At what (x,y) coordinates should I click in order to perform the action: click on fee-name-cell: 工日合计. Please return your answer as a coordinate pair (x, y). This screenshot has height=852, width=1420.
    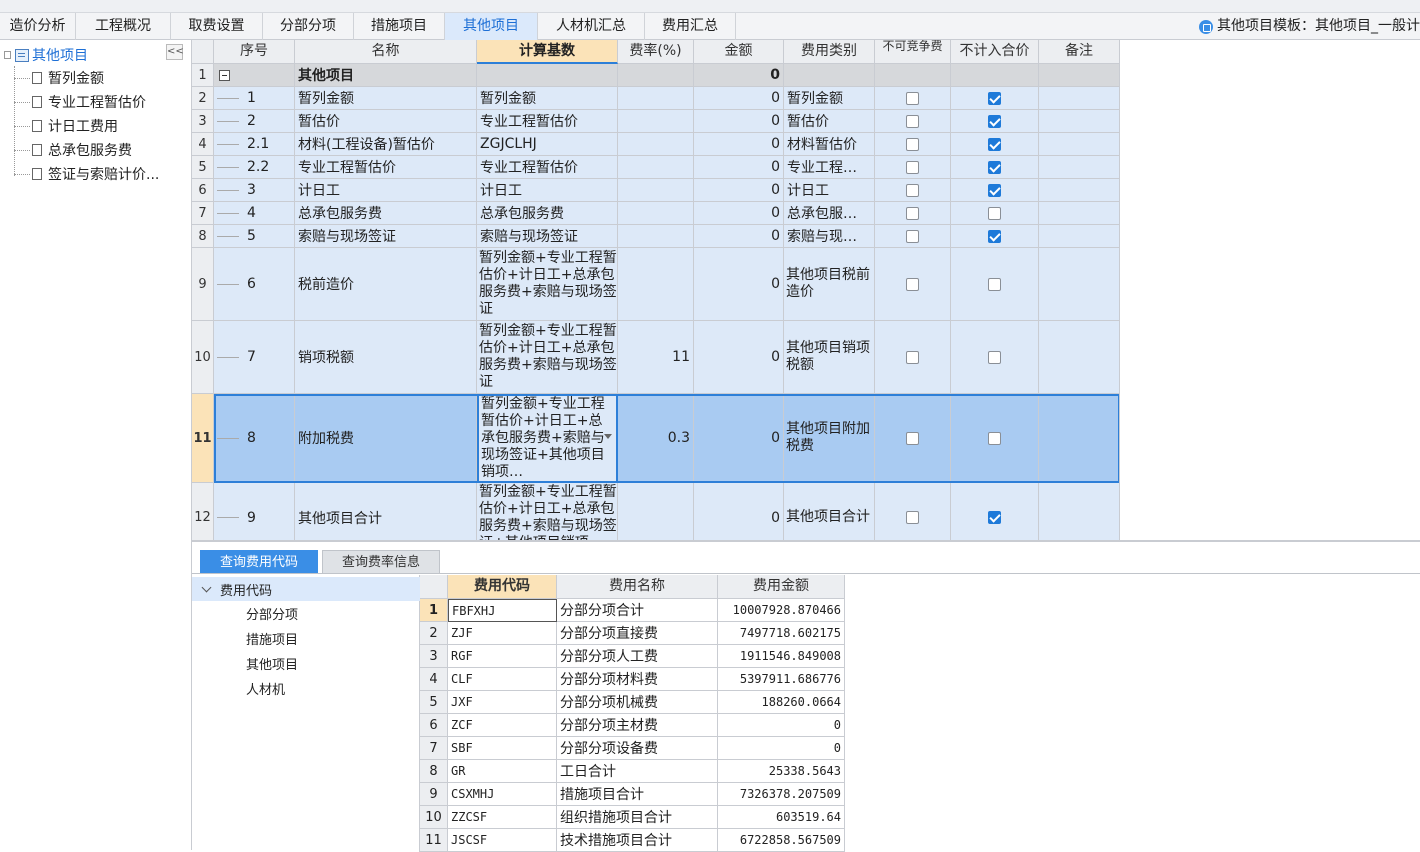
    Looking at the image, I should click on (637, 771).